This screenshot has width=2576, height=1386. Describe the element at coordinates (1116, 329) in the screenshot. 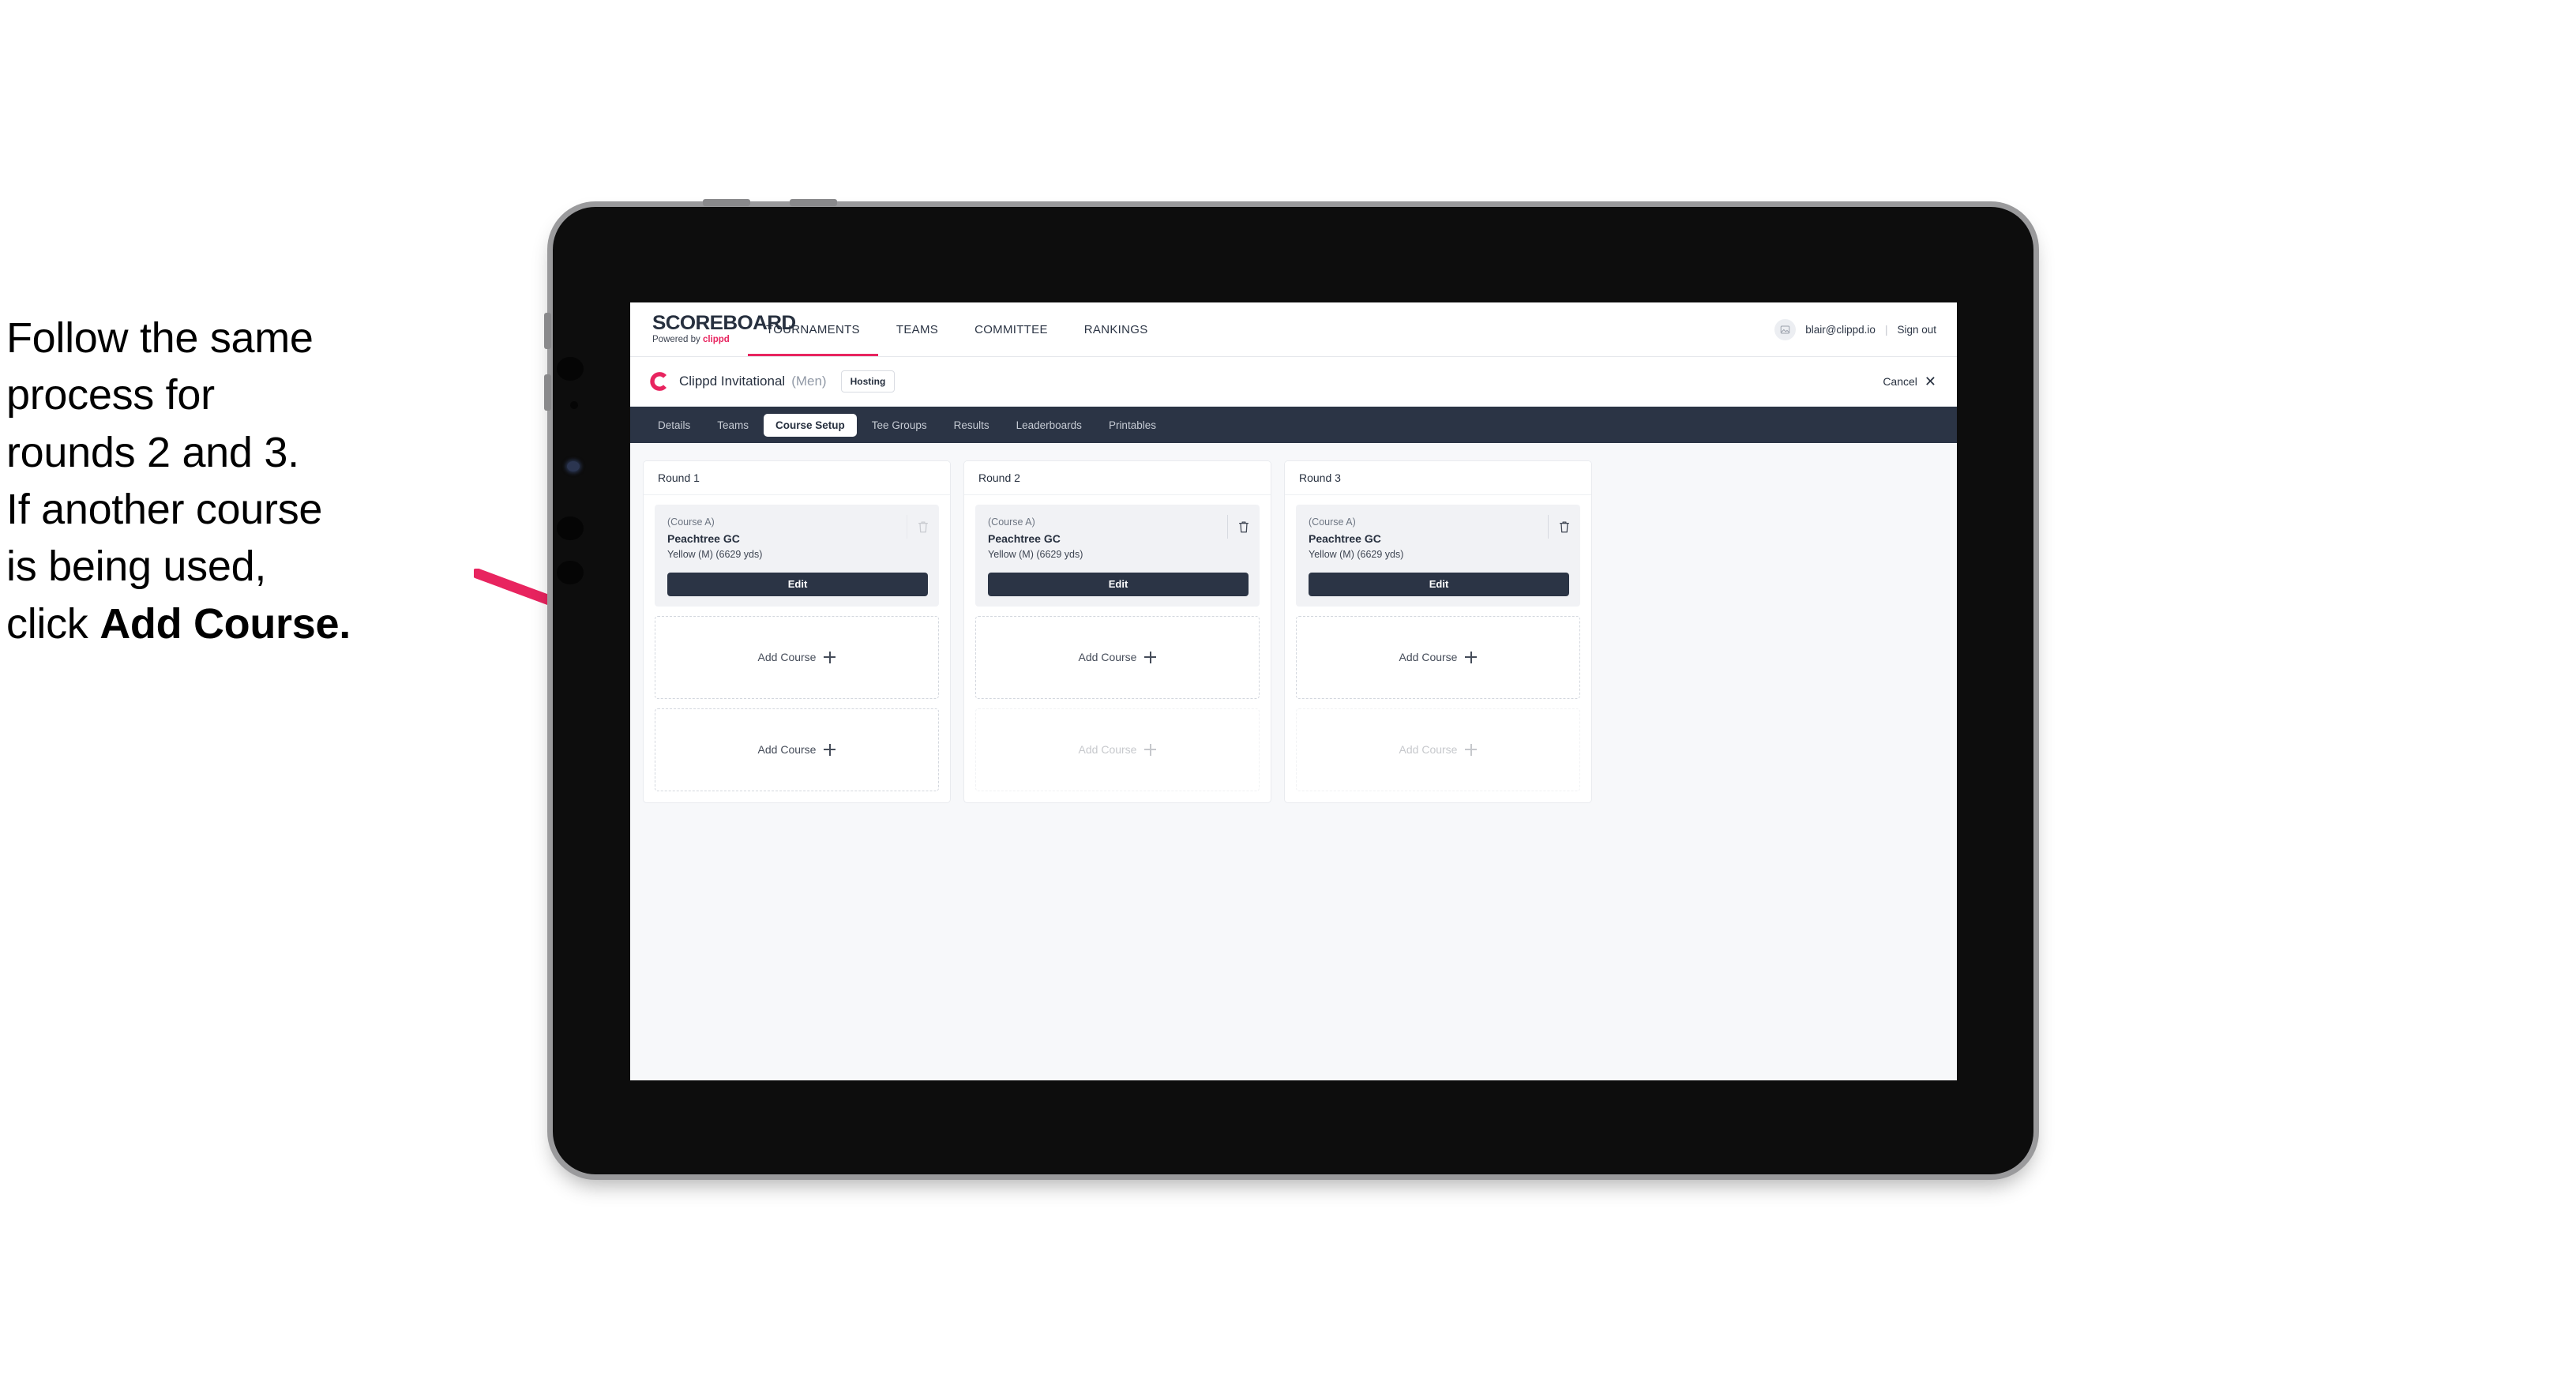

I see `nav-item-rankings: RANKINGS` at that location.